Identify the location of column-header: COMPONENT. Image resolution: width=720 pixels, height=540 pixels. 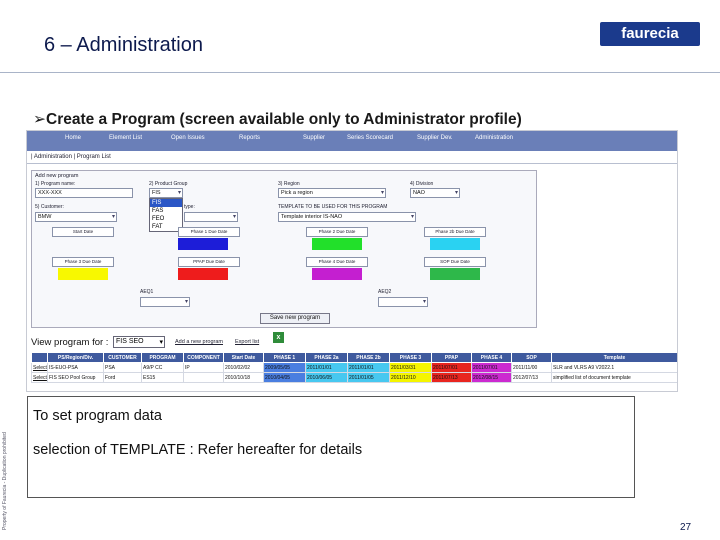
(203, 357).